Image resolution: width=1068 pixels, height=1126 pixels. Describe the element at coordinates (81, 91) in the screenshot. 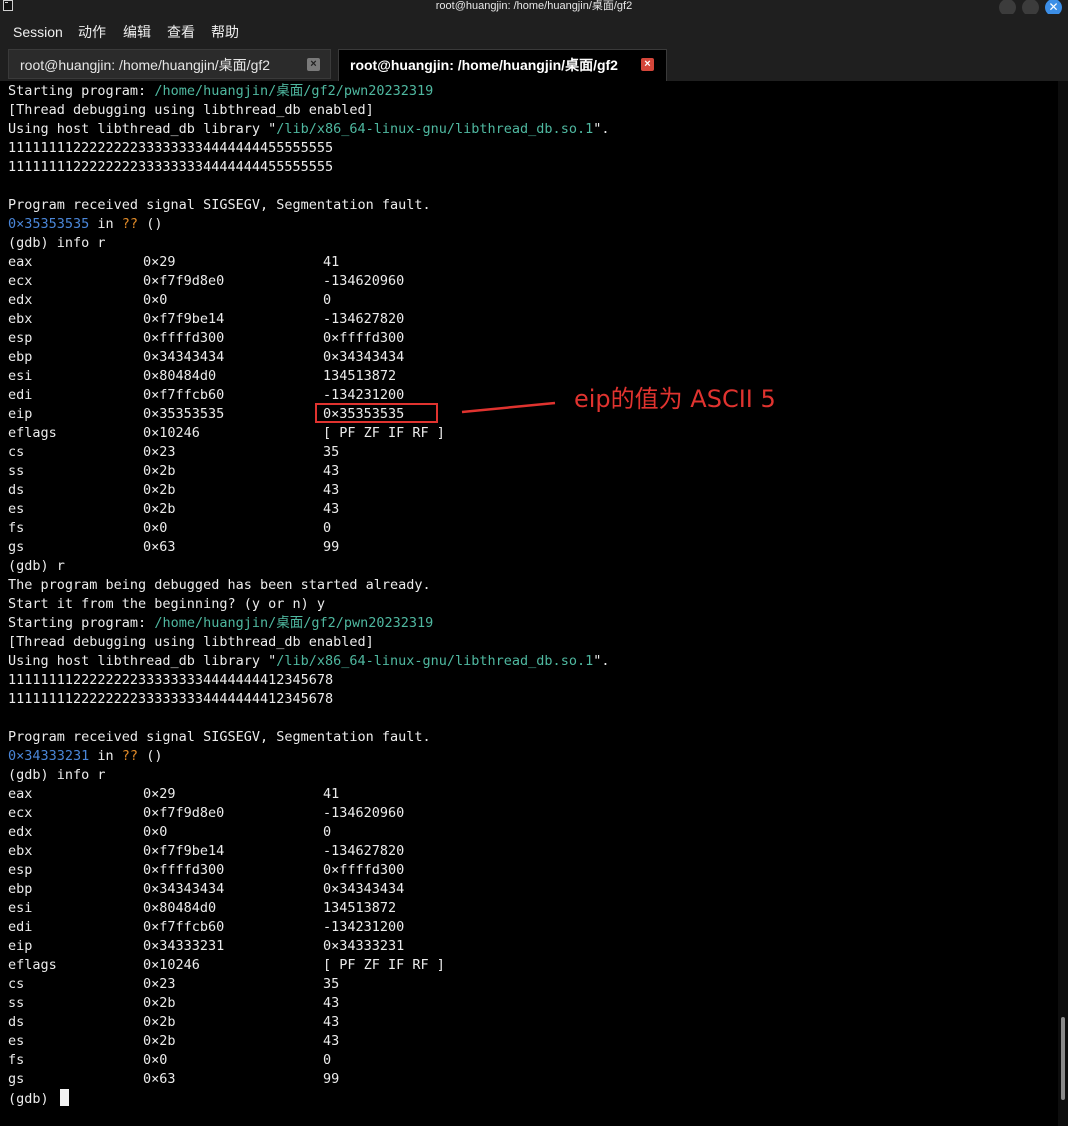

I see `text: Starting program:` at that location.